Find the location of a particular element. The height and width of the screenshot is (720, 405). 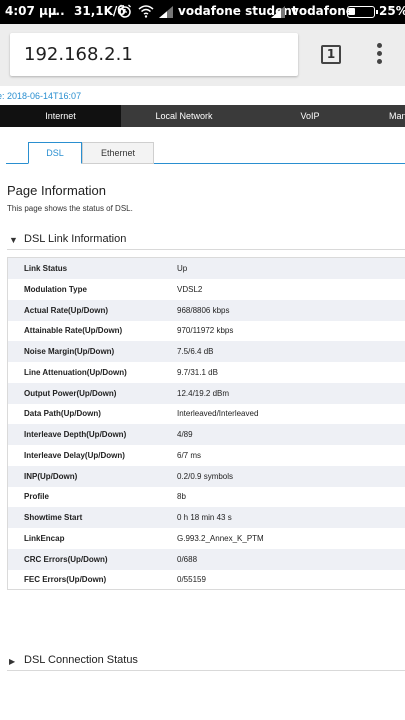

battery-icon is located at coordinates (362, 12).